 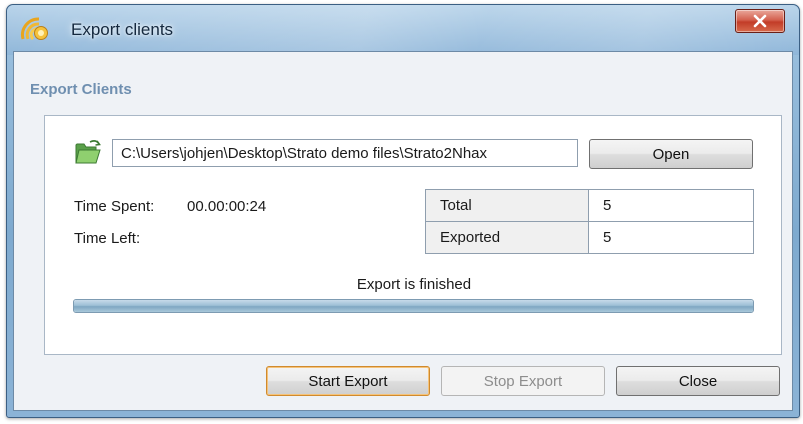 What do you see at coordinates (507, 237) in the screenshot?
I see `stats-exported-label: Exported` at bounding box center [507, 237].